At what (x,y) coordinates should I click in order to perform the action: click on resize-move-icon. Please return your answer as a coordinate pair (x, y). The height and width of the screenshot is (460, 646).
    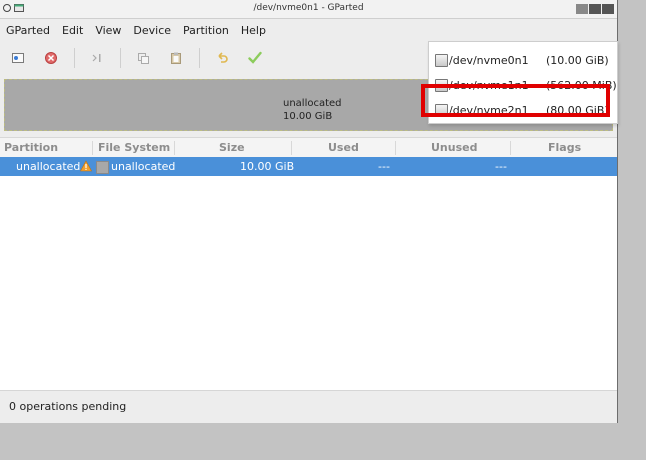
    Looking at the image, I should click on (96, 58).